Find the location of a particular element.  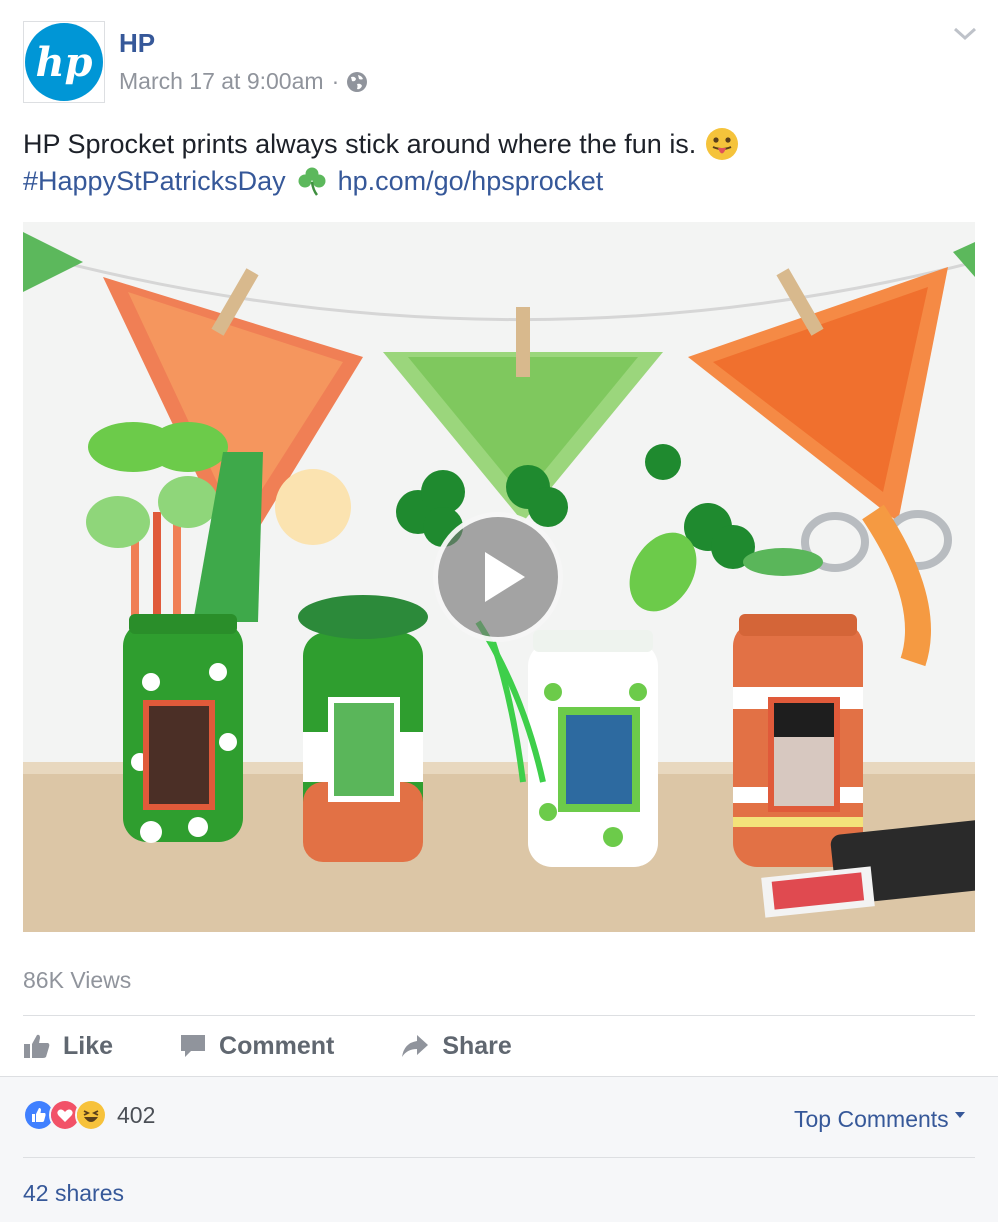

action-bar: Like Comment Share is located at coordinates (300, 1046).